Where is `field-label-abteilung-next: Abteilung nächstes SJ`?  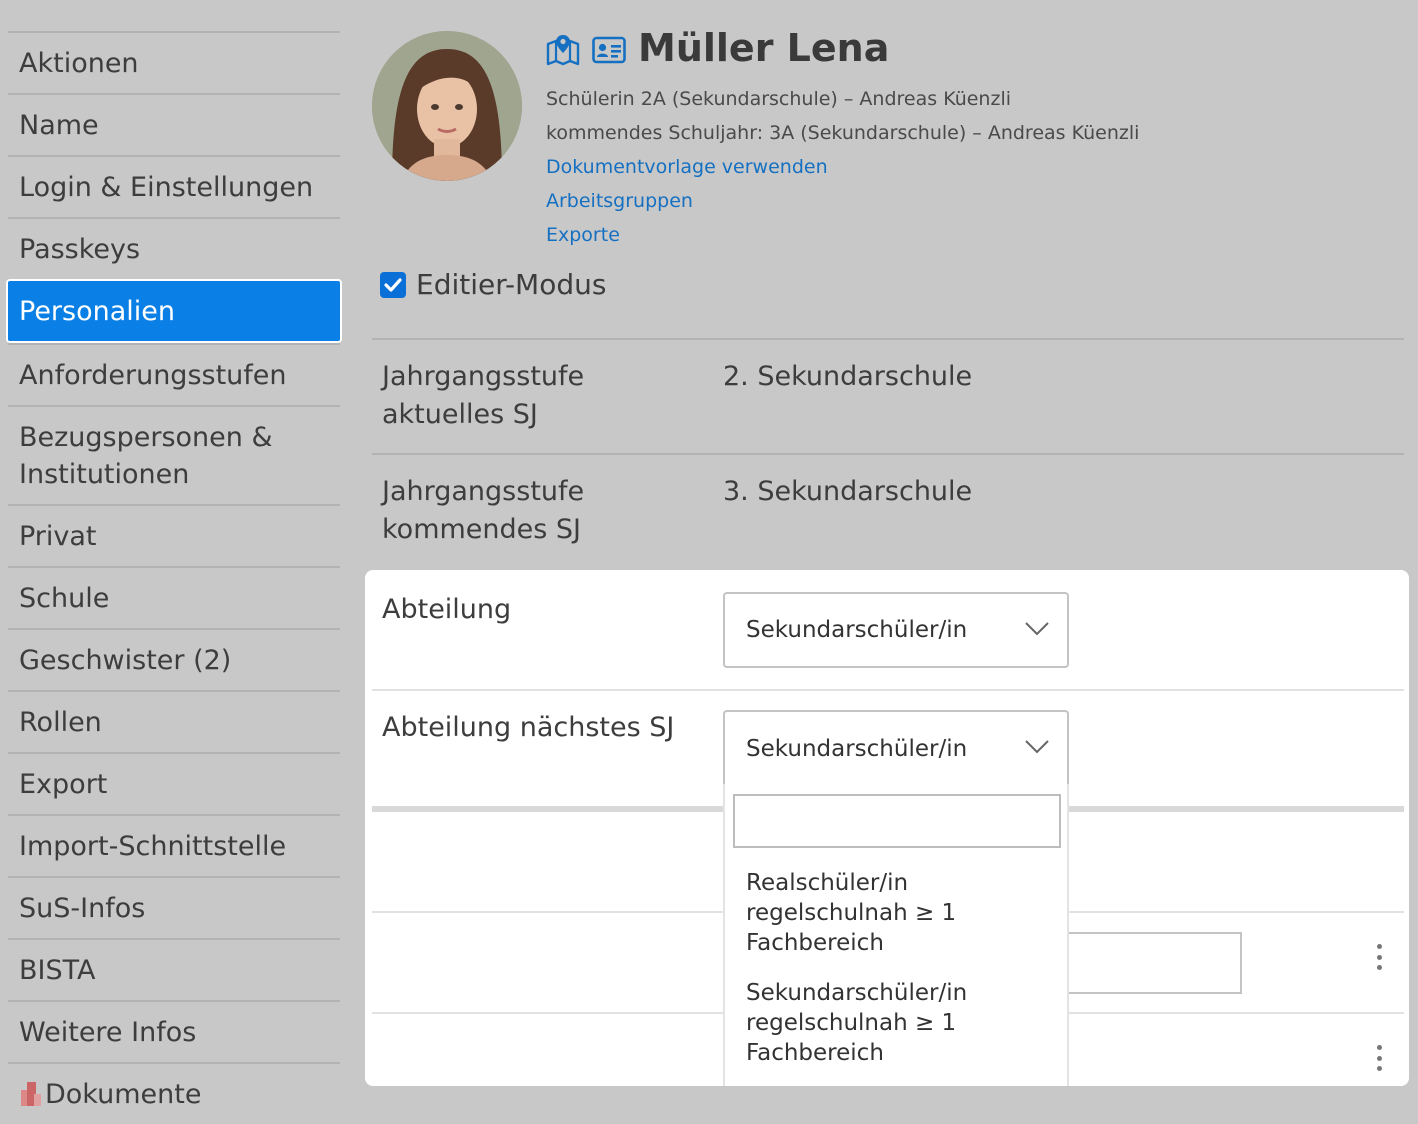
field-label-abteilung-next: Abteilung nächstes SJ is located at coordinates (528, 727).